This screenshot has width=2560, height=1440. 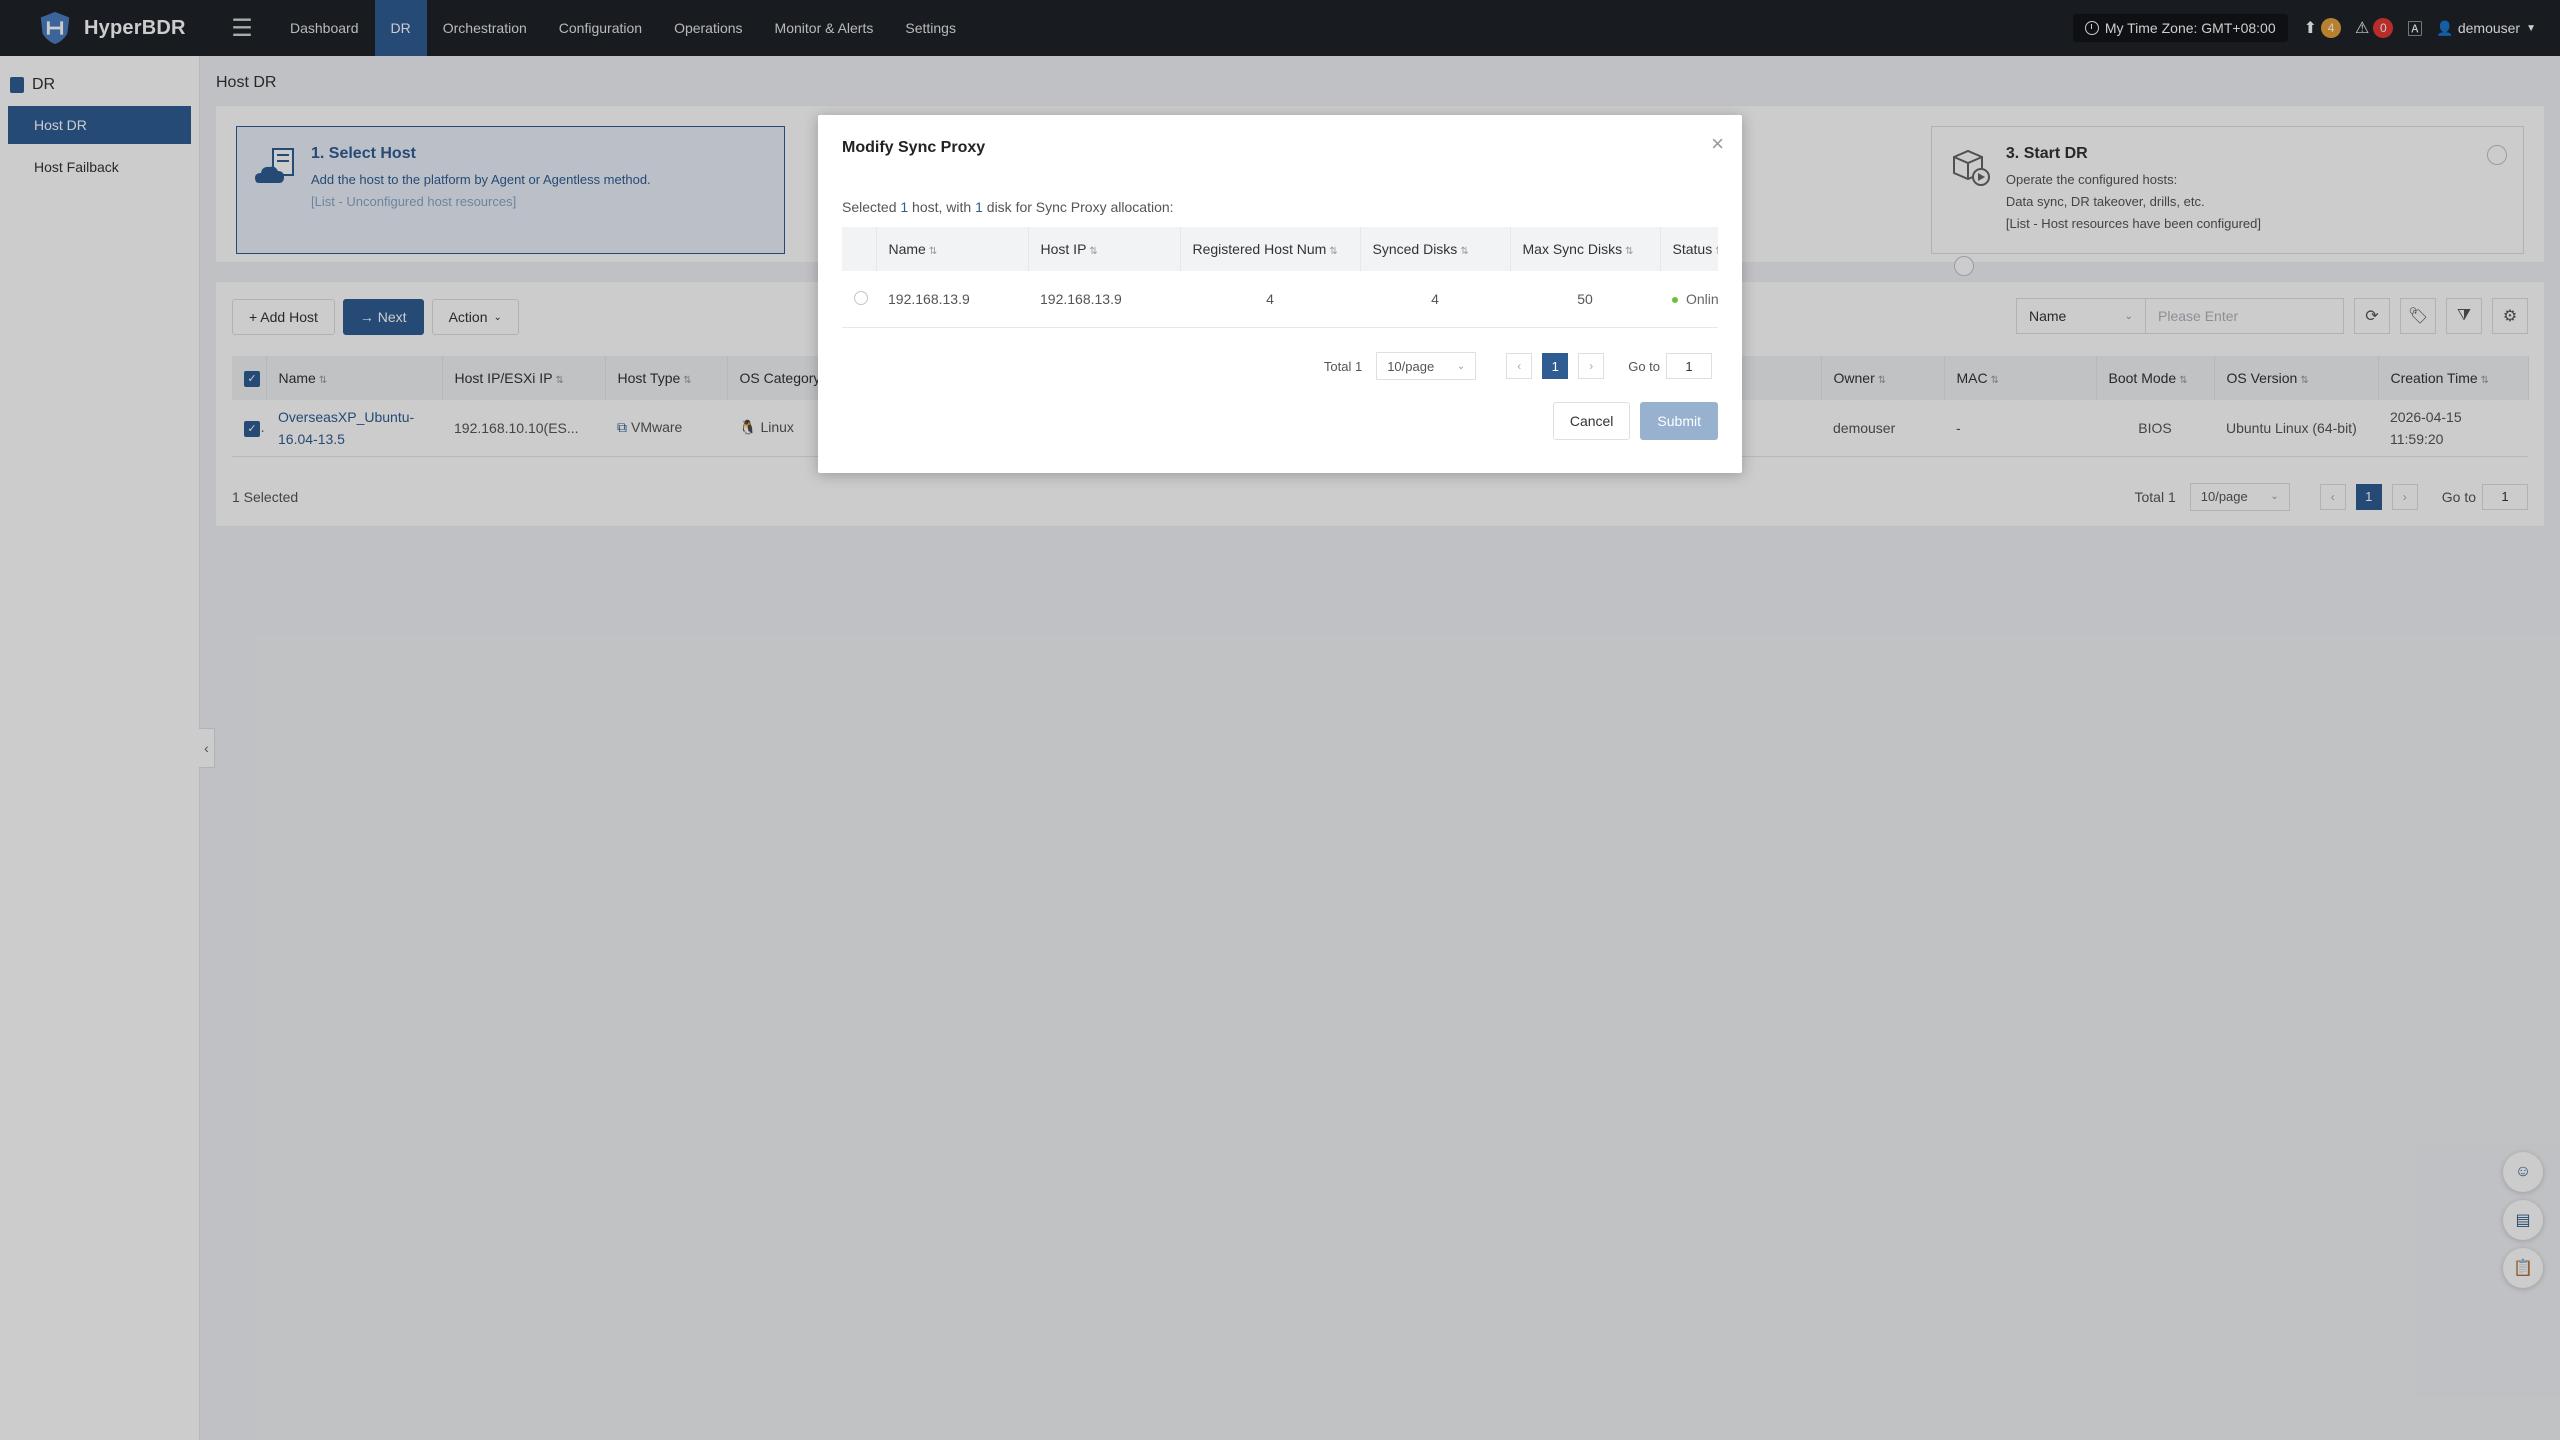 What do you see at coordinates (1426, 366) in the screenshot?
I see `dialog-page-size-select: 10/page ⌄` at bounding box center [1426, 366].